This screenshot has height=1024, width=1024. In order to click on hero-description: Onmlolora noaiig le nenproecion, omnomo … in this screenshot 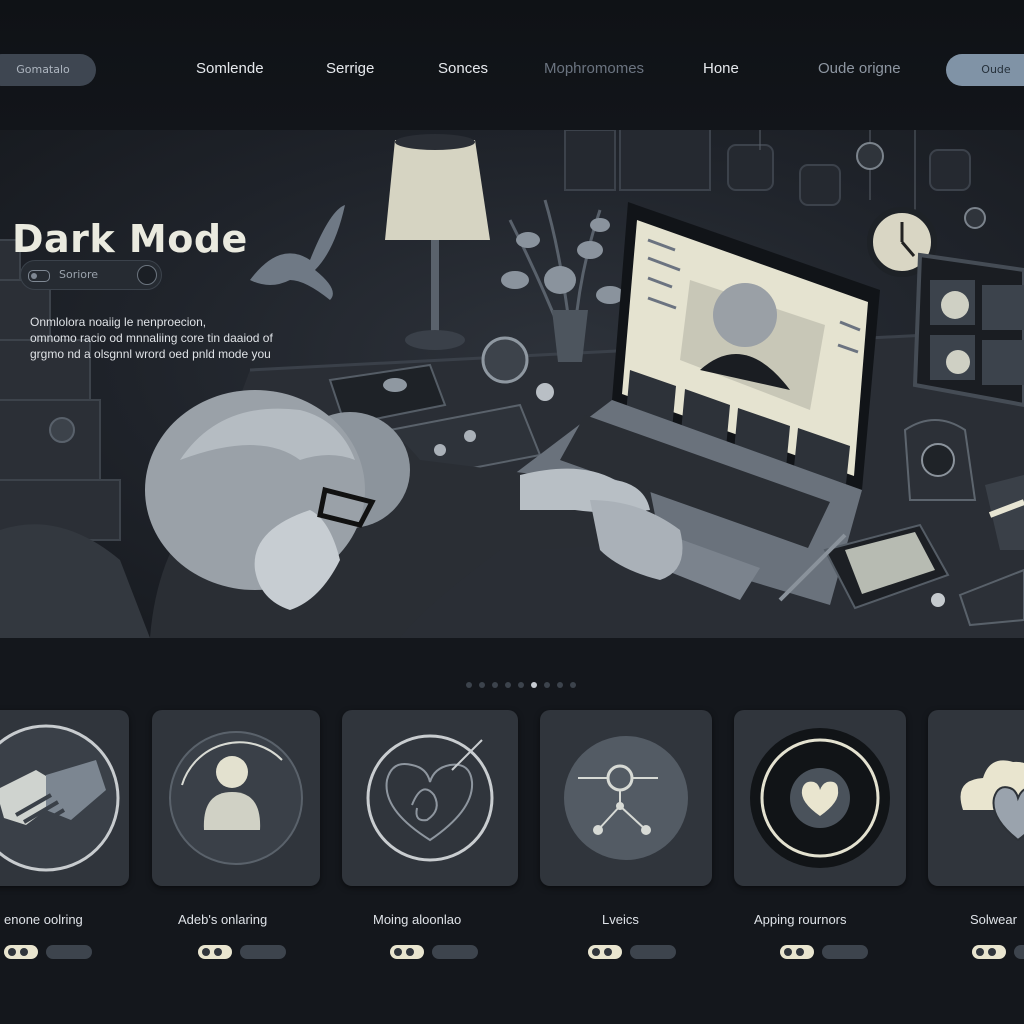, I will do `click(195, 338)`.